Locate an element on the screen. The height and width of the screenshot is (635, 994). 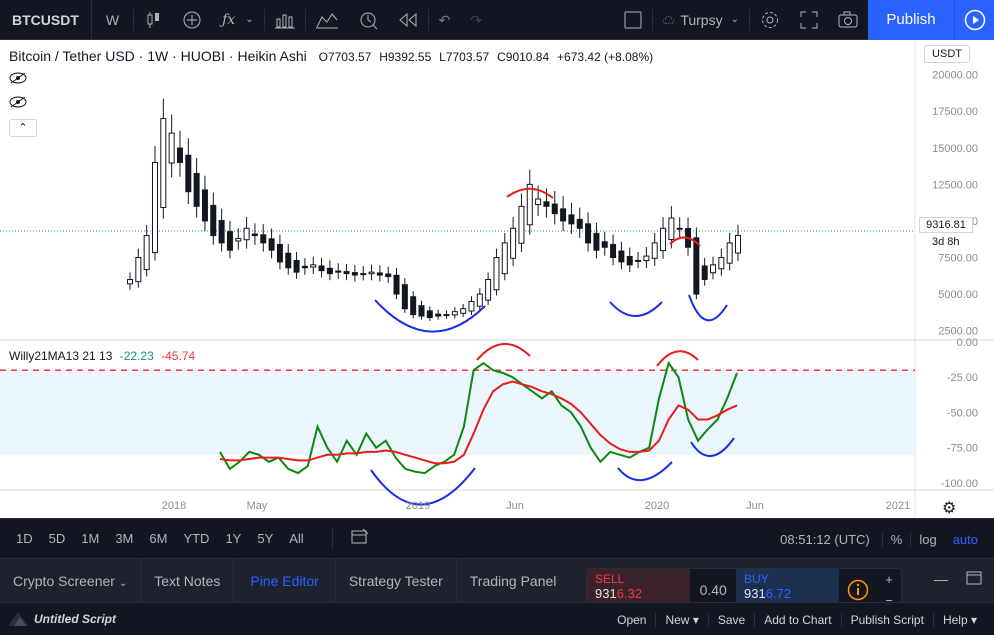
plus-icon: + is located at coordinates (889, 579).